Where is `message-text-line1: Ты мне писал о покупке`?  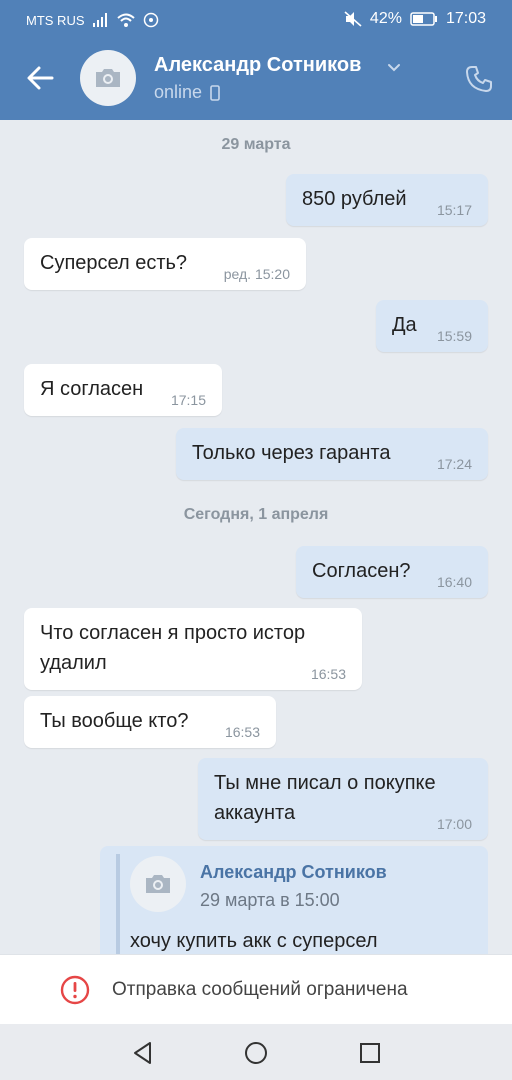 message-text-line1: Ты мне писал о покупке is located at coordinates (325, 783).